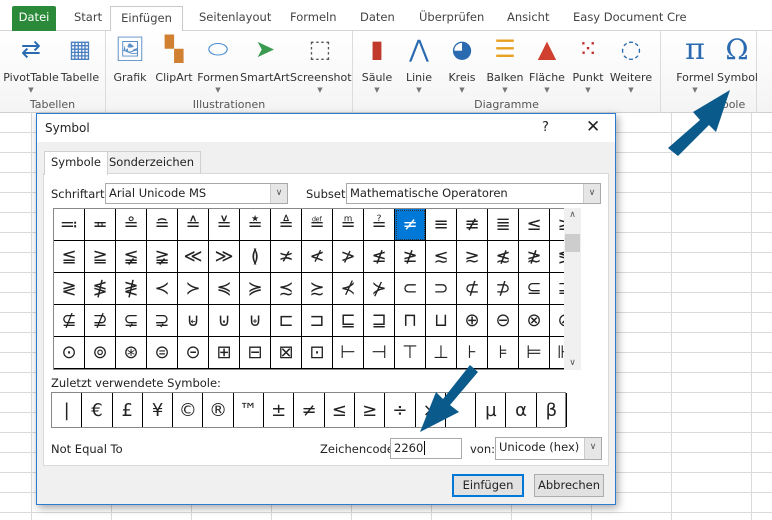  I want to click on arrow-to-symbol-button, so click(699, 123).